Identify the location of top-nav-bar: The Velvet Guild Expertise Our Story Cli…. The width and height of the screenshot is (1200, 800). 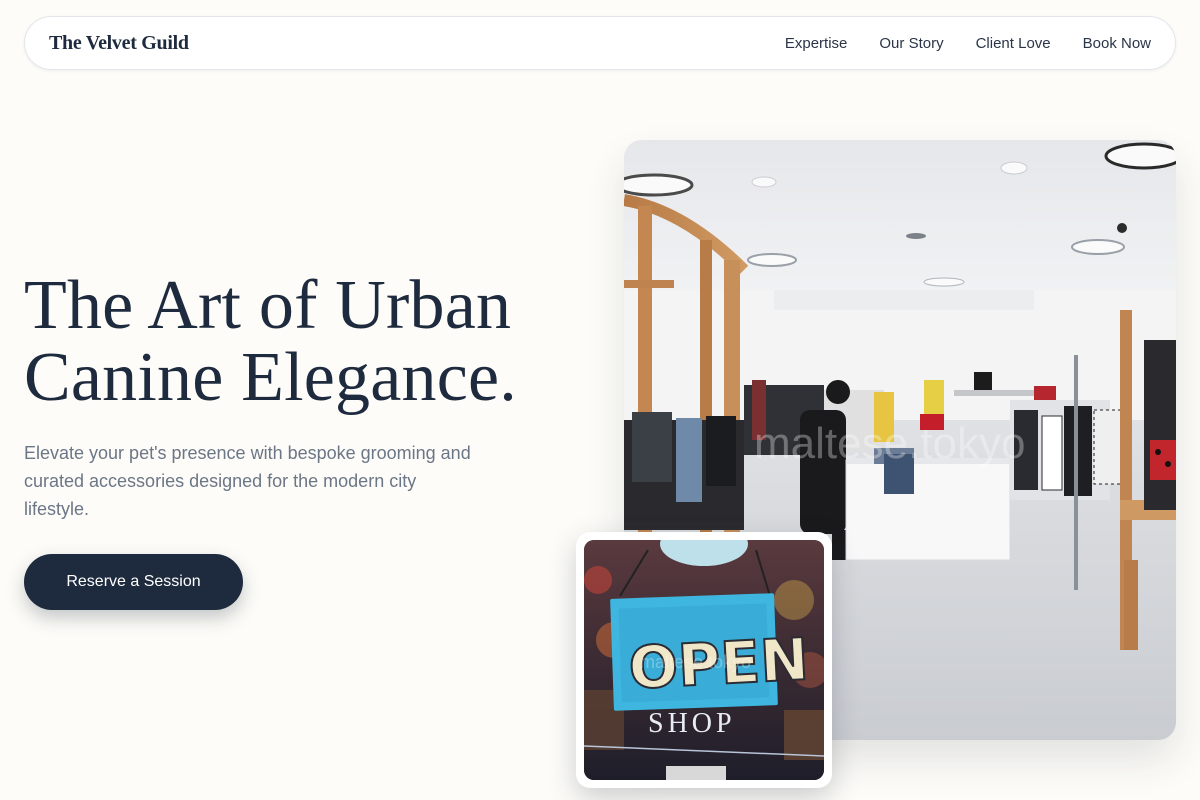
(600, 43).